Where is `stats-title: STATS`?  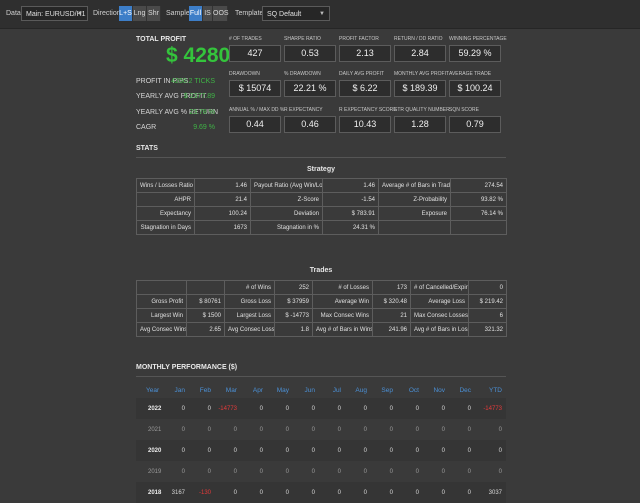 stats-title: STATS is located at coordinates (147, 148).